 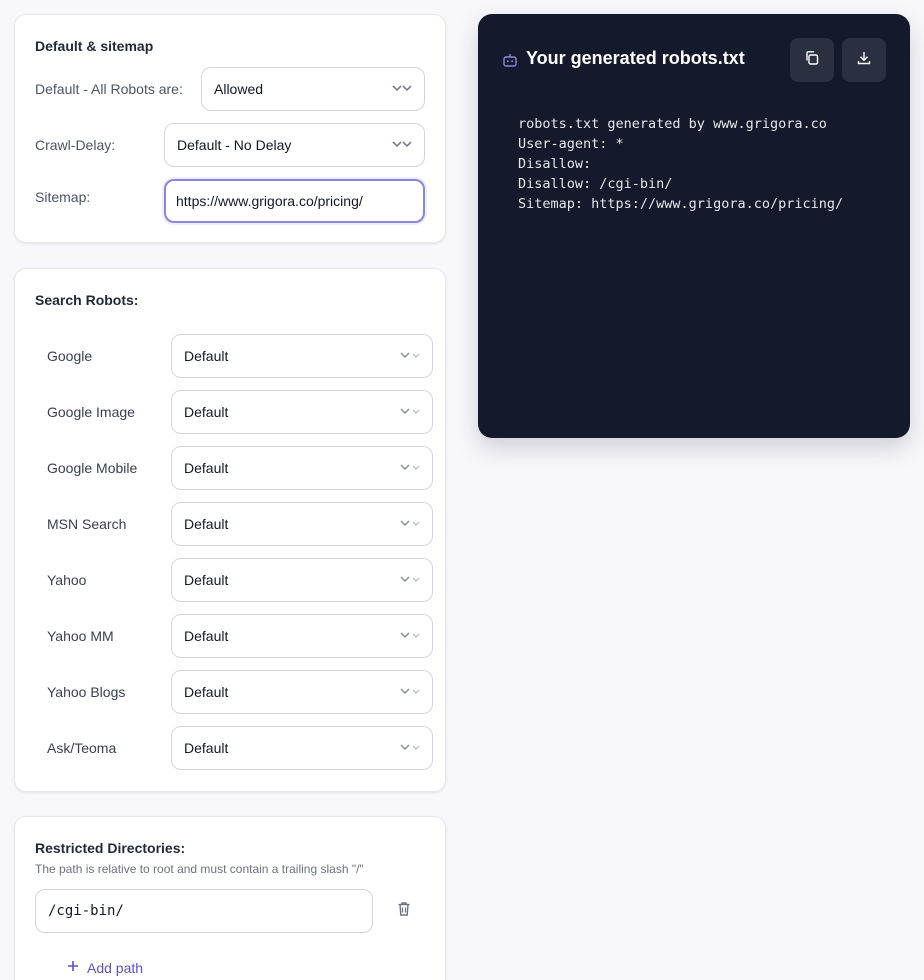 I want to click on robot-icon, so click(x=510, y=62).